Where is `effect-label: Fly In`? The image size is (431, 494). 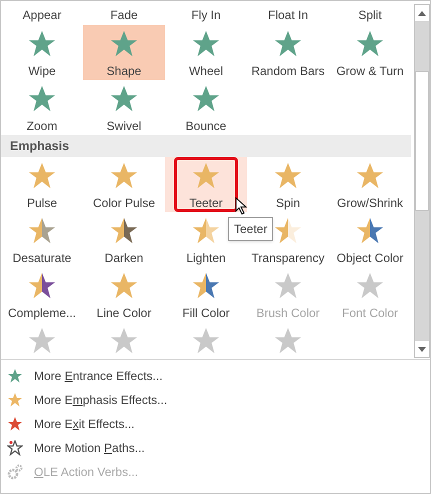
effect-label: Fly In is located at coordinates (206, 15).